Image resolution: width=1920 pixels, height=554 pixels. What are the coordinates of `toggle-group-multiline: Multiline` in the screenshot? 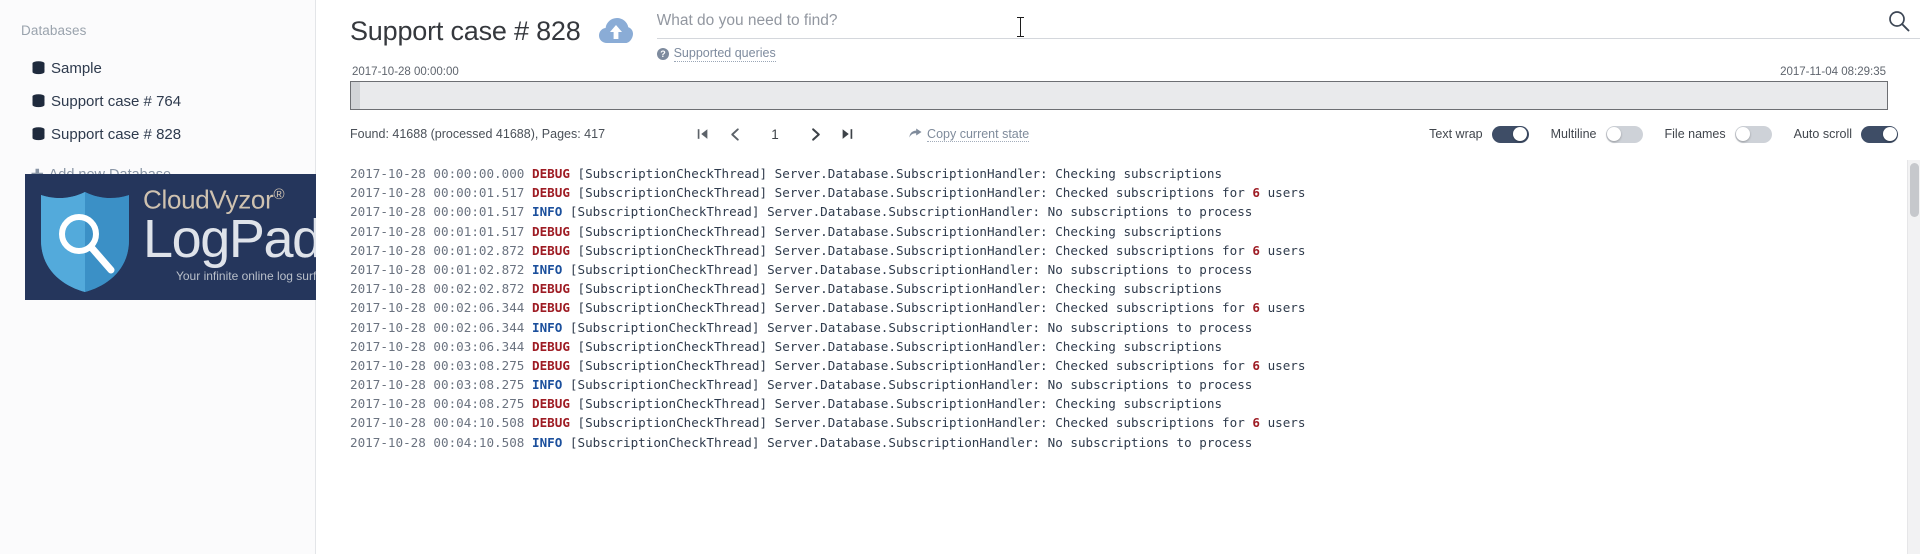 It's located at (1596, 134).